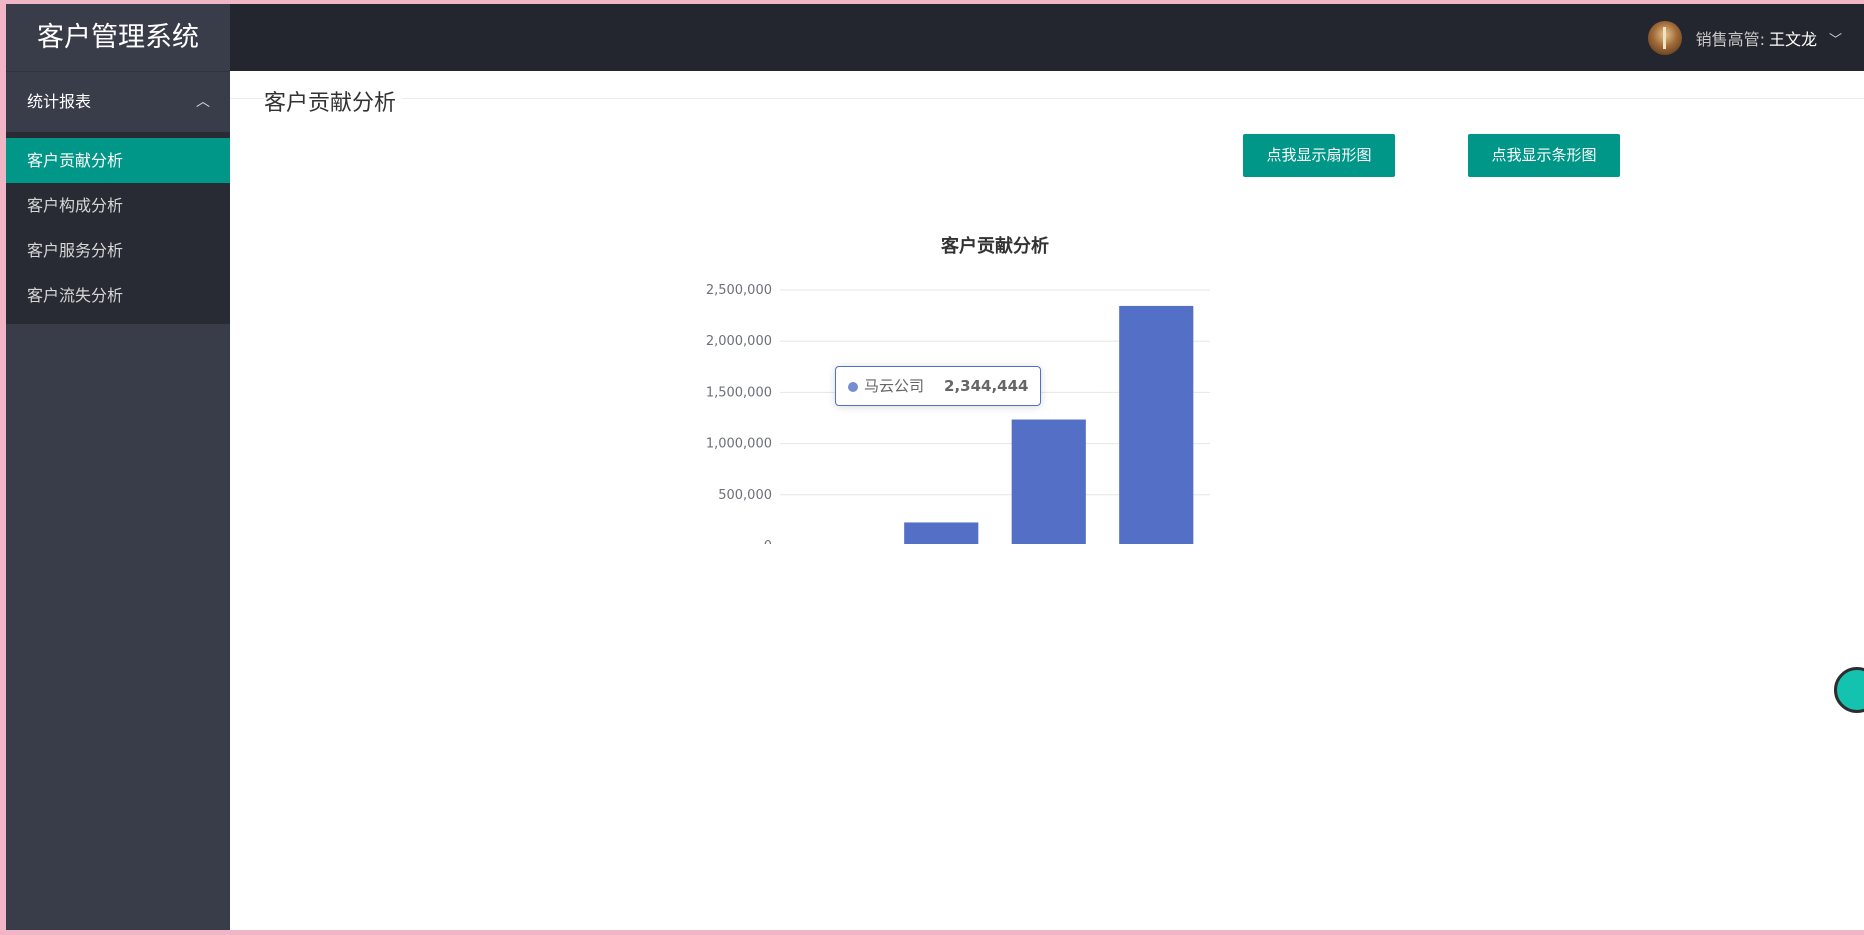 The height and width of the screenshot is (935, 1864). I want to click on chart-title: 客户贡献分析, so click(995, 246).